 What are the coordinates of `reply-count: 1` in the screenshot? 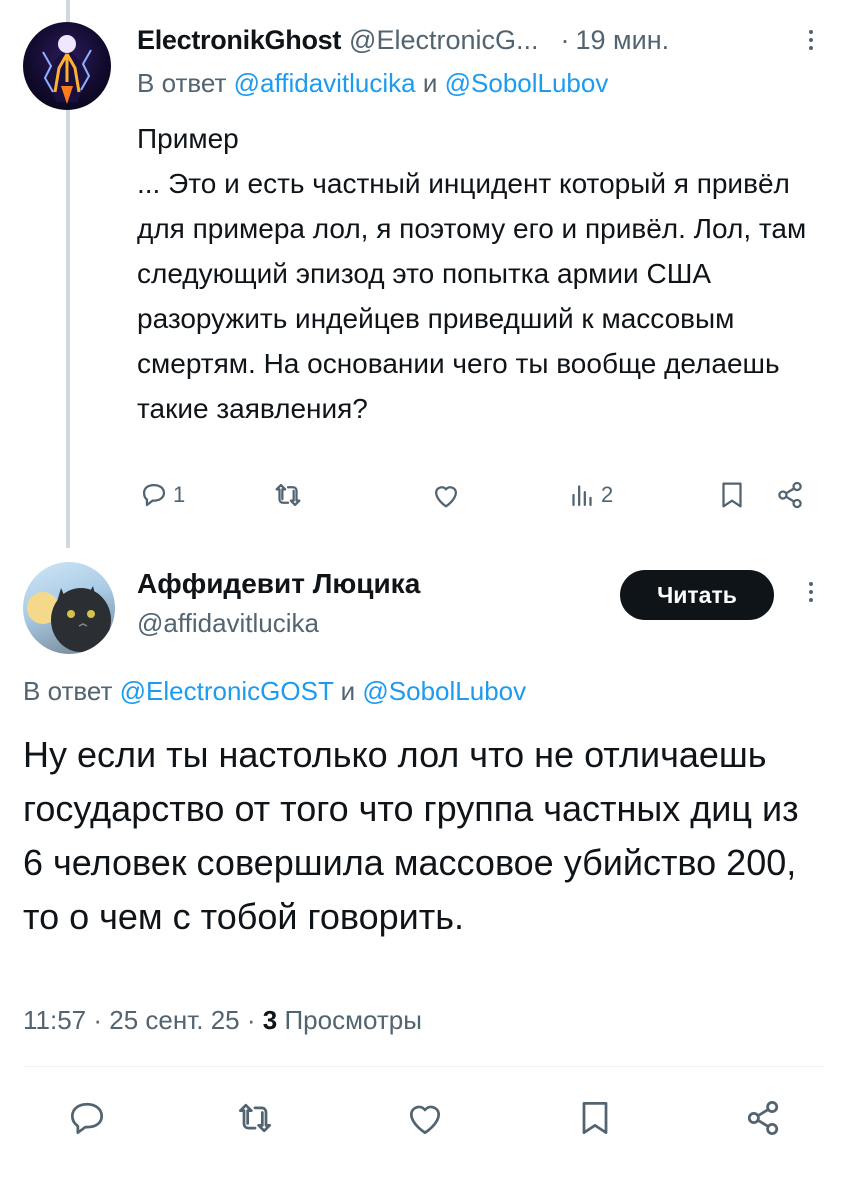 It's located at (179, 494).